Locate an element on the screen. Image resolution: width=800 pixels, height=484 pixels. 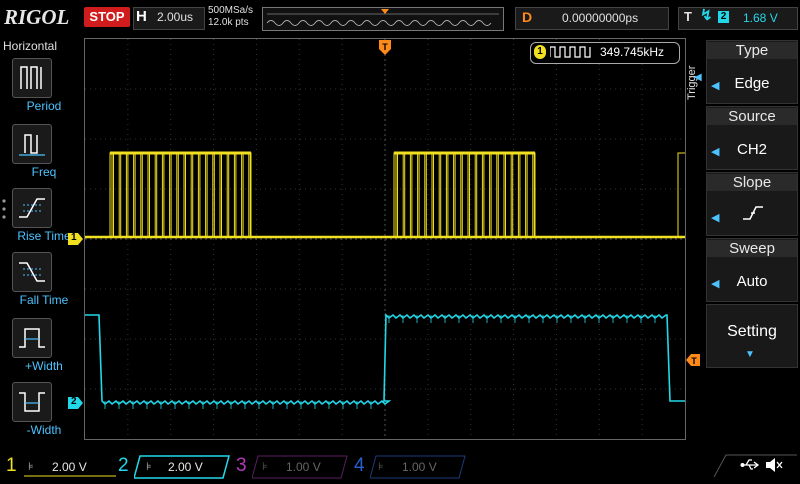
sample-rate: 500MSa/s is located at coordinates (231, 10).